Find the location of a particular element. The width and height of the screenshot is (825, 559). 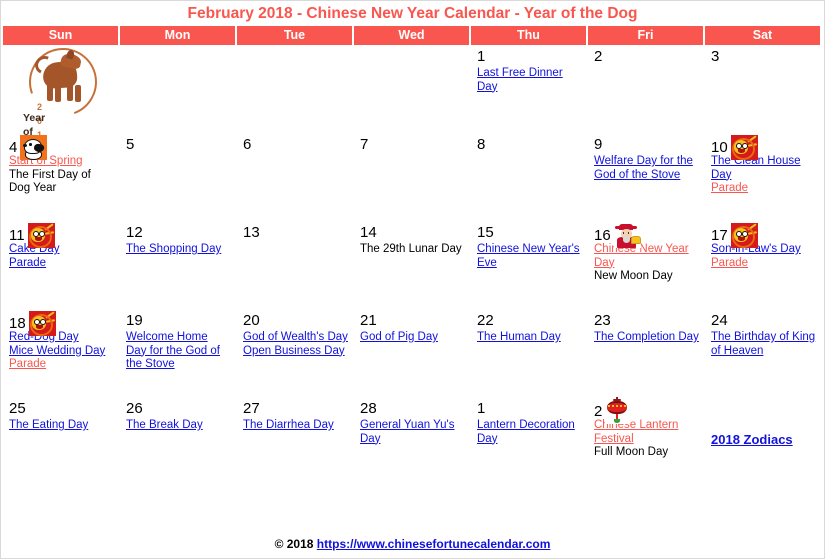

event-link: Lantern Decoration Day is located at coordinates (529, 432).